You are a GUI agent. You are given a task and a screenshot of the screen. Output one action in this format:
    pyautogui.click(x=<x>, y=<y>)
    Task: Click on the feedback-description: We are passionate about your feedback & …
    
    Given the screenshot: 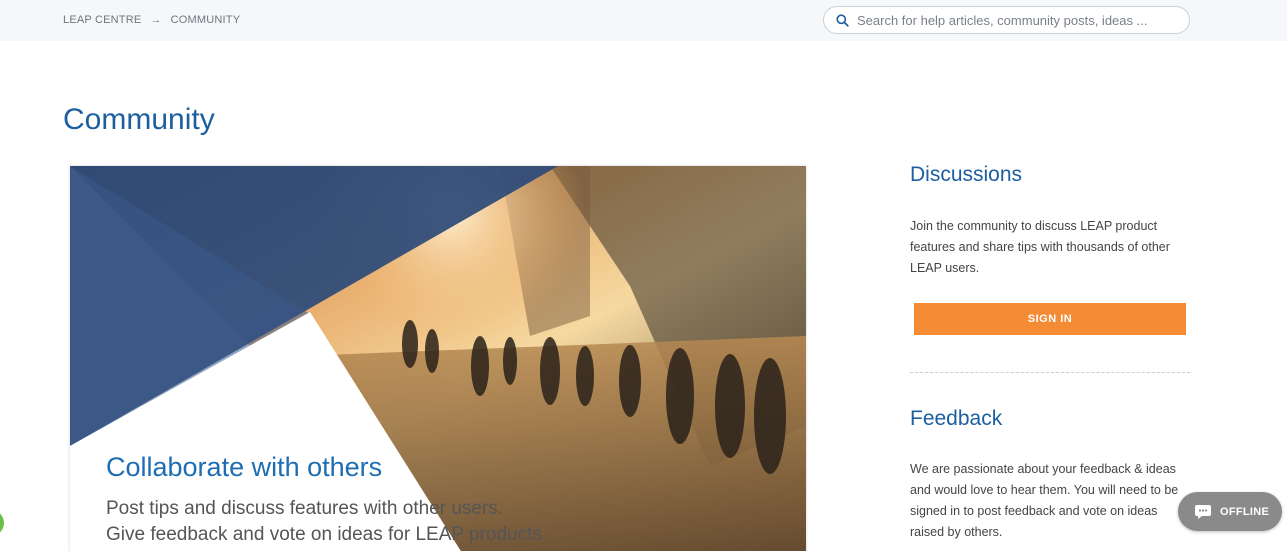 What is the action you would take?
    pyautogui.click(x=1044, y=500)
    